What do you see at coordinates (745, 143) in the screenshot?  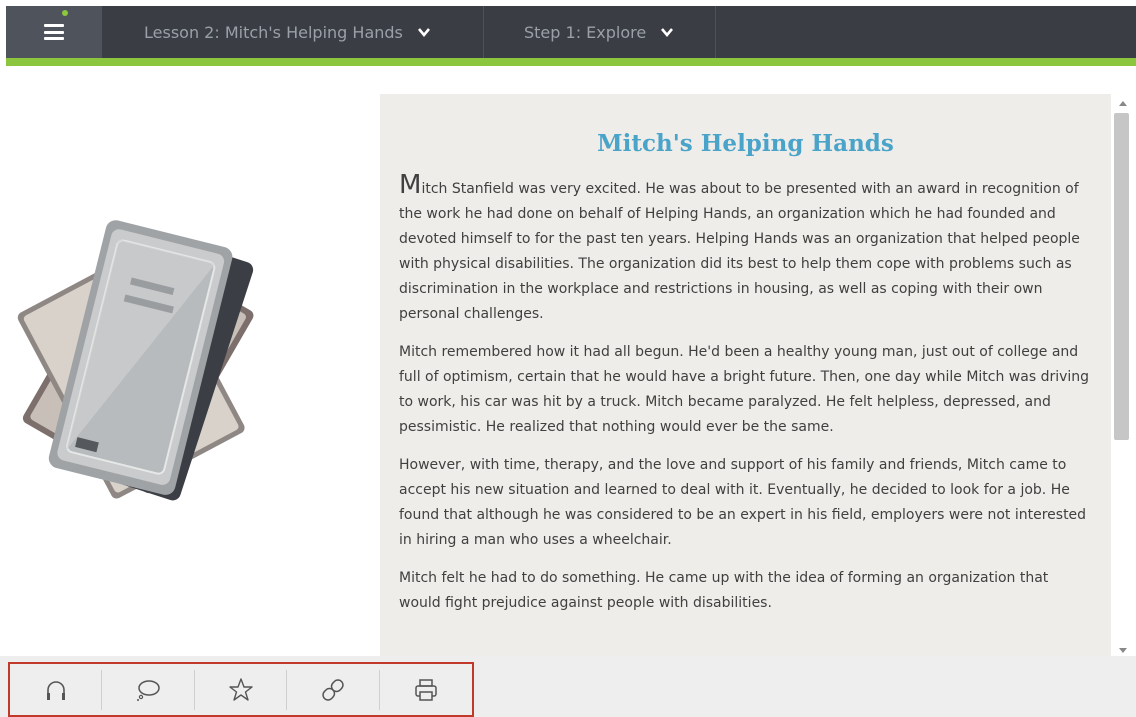 I see `article-title: Mitch's Helping Hands` at bounding box center [745, 143].